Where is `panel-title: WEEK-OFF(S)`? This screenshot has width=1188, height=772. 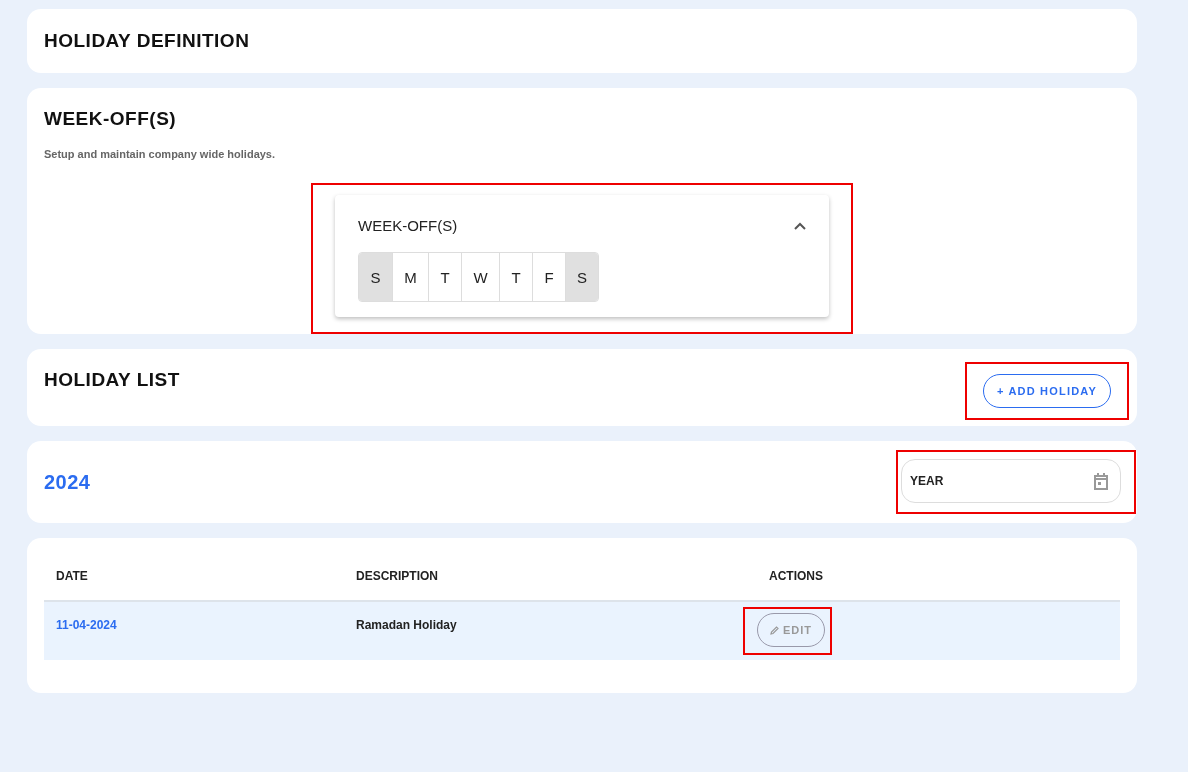 panel-title: WEEK-OFF(S) is located at coordinates (408, 225).